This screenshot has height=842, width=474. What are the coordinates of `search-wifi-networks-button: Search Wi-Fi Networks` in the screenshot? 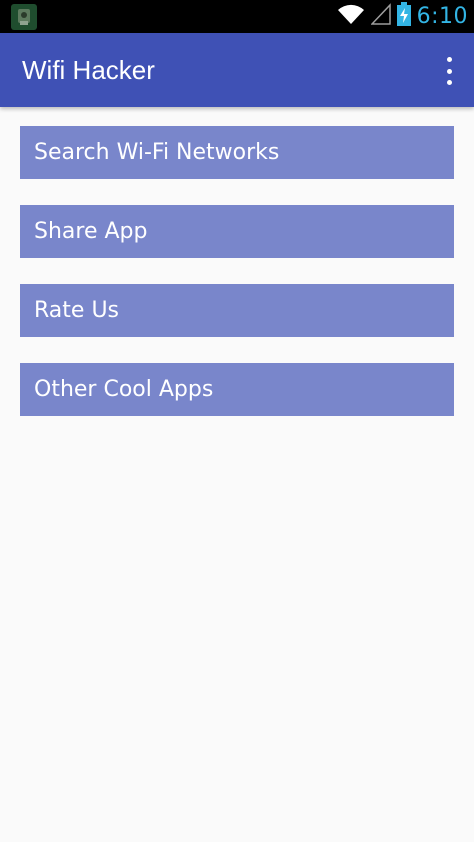 It's located at (237, 152).